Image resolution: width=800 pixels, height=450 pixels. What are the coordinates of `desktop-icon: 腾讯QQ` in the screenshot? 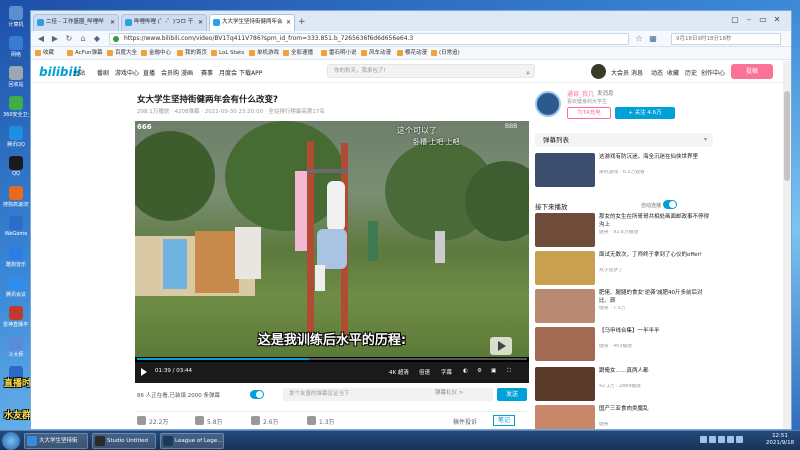 It's located at (16, 139).